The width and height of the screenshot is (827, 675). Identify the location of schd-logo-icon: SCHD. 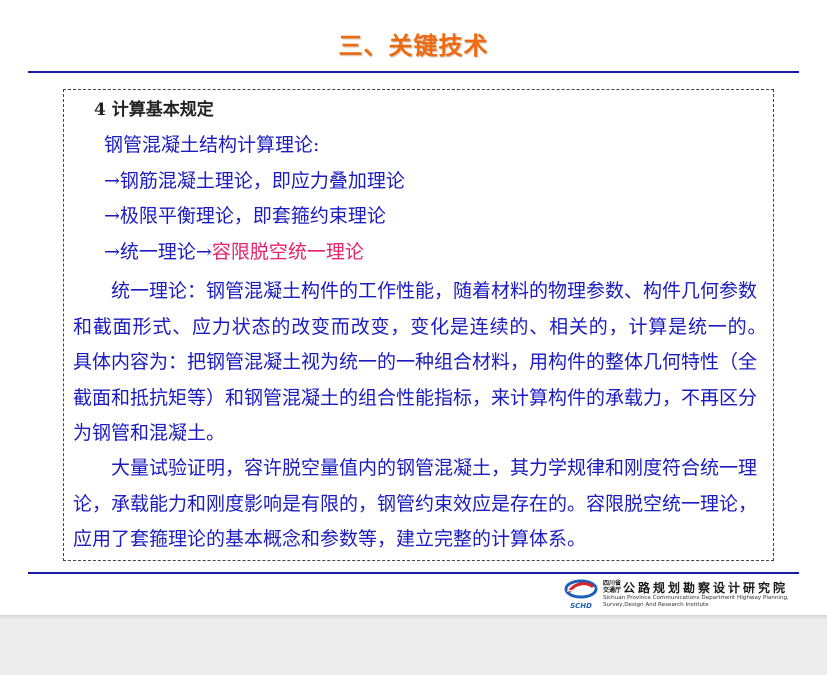
(581, 594).